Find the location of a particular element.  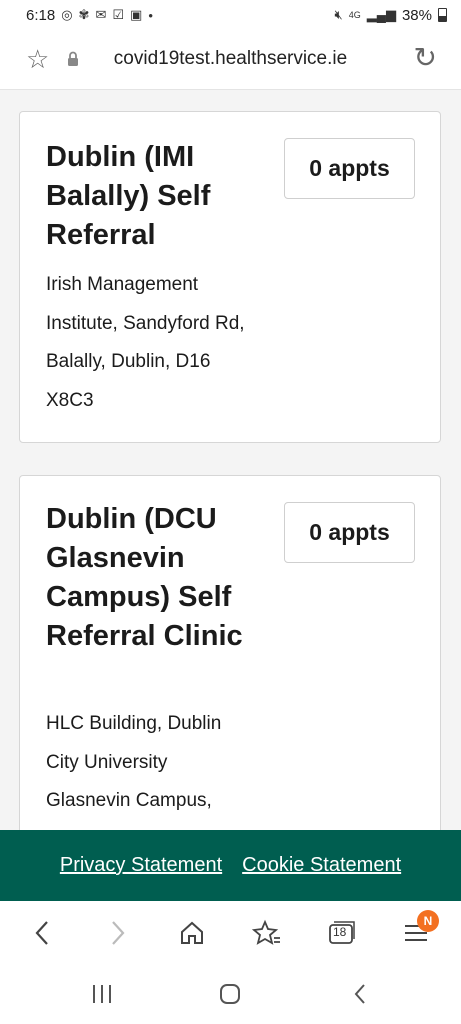

whatsapp-icon: ◎ is located at coordinates (67, 14).